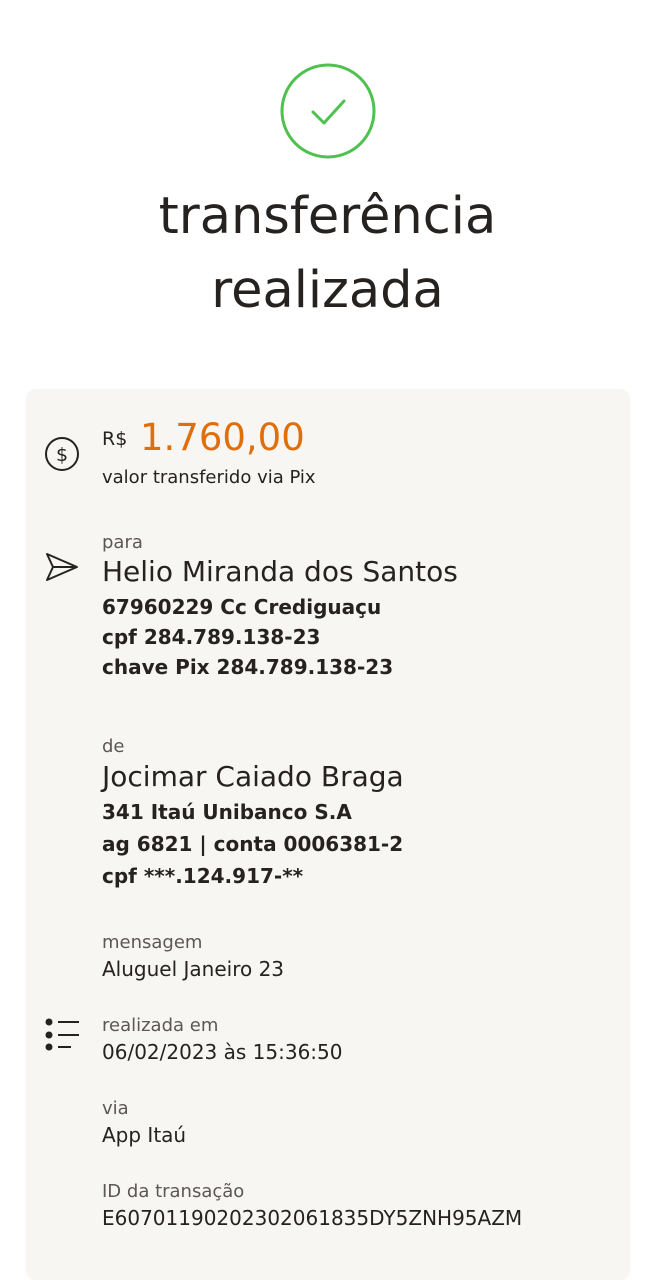 This screenshot has height=1280, width=655. Describe the element at coordinates (242, 607) in the screenshot. I see `recipient-account: 67960229 Cc Crediguaçu` at that location.